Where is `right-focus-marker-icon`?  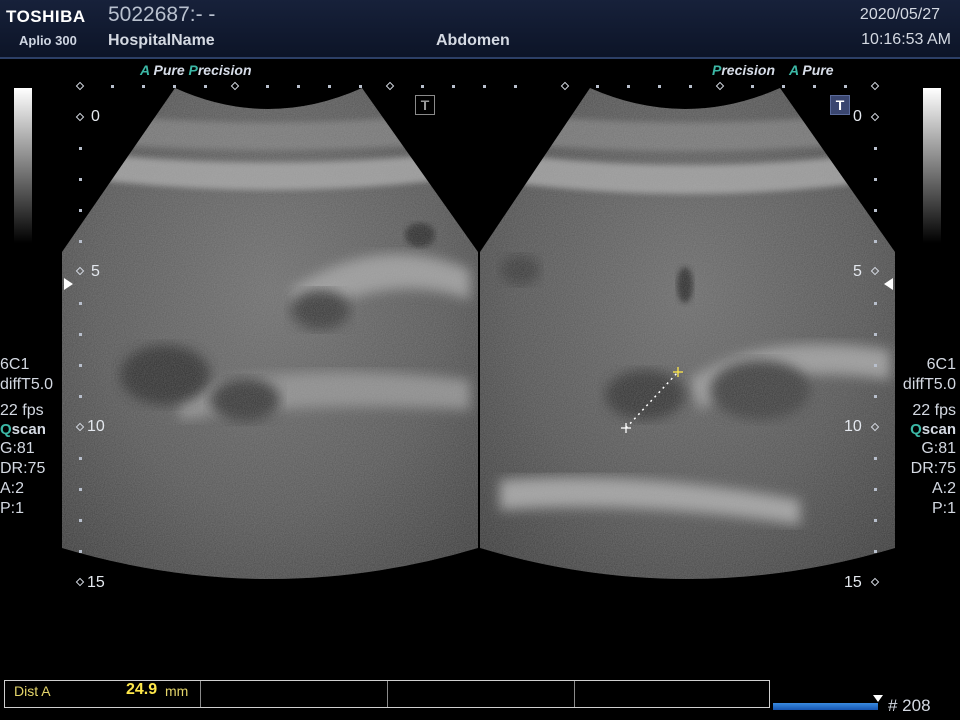 right-focus-marker-icon is located at coordinates (888, 284).